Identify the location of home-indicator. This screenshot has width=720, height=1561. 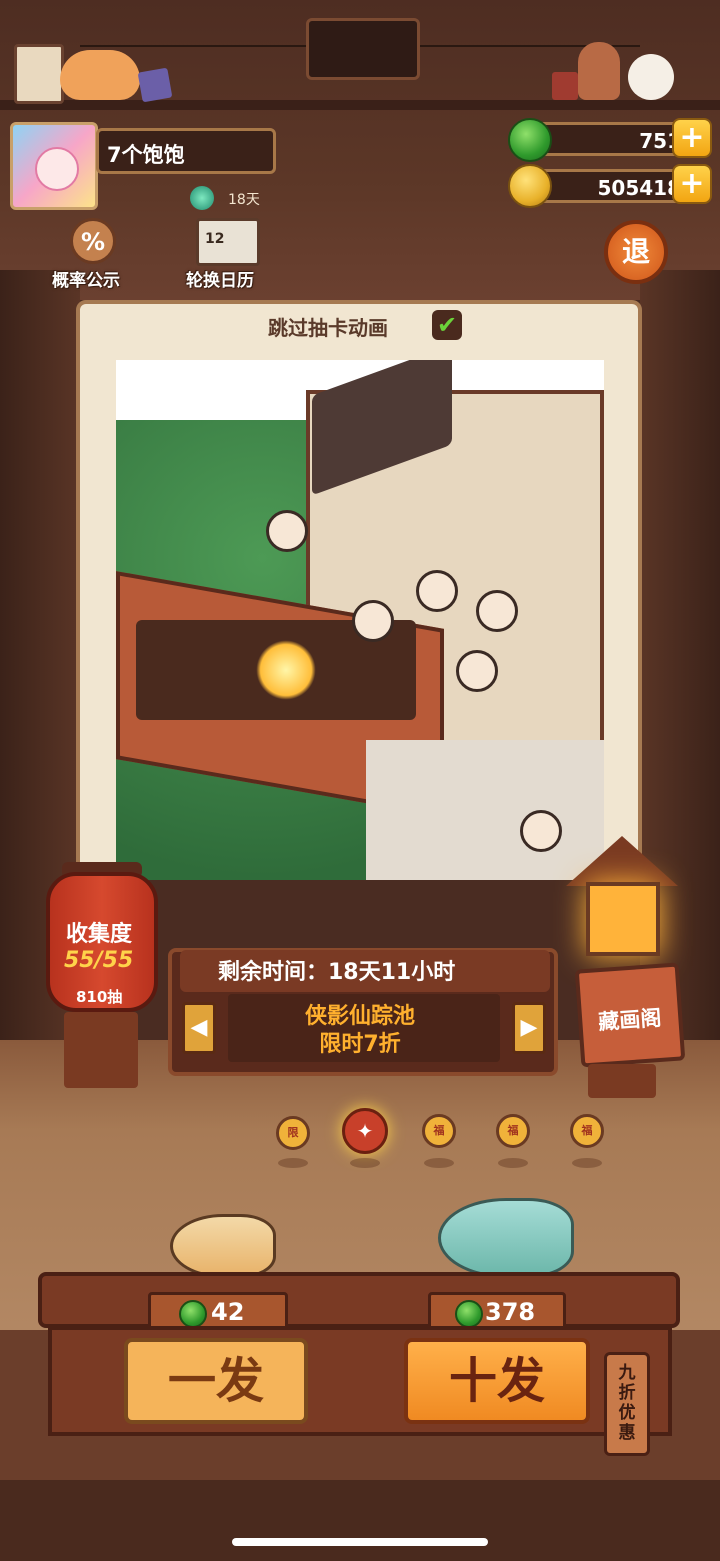
(360, 1542).